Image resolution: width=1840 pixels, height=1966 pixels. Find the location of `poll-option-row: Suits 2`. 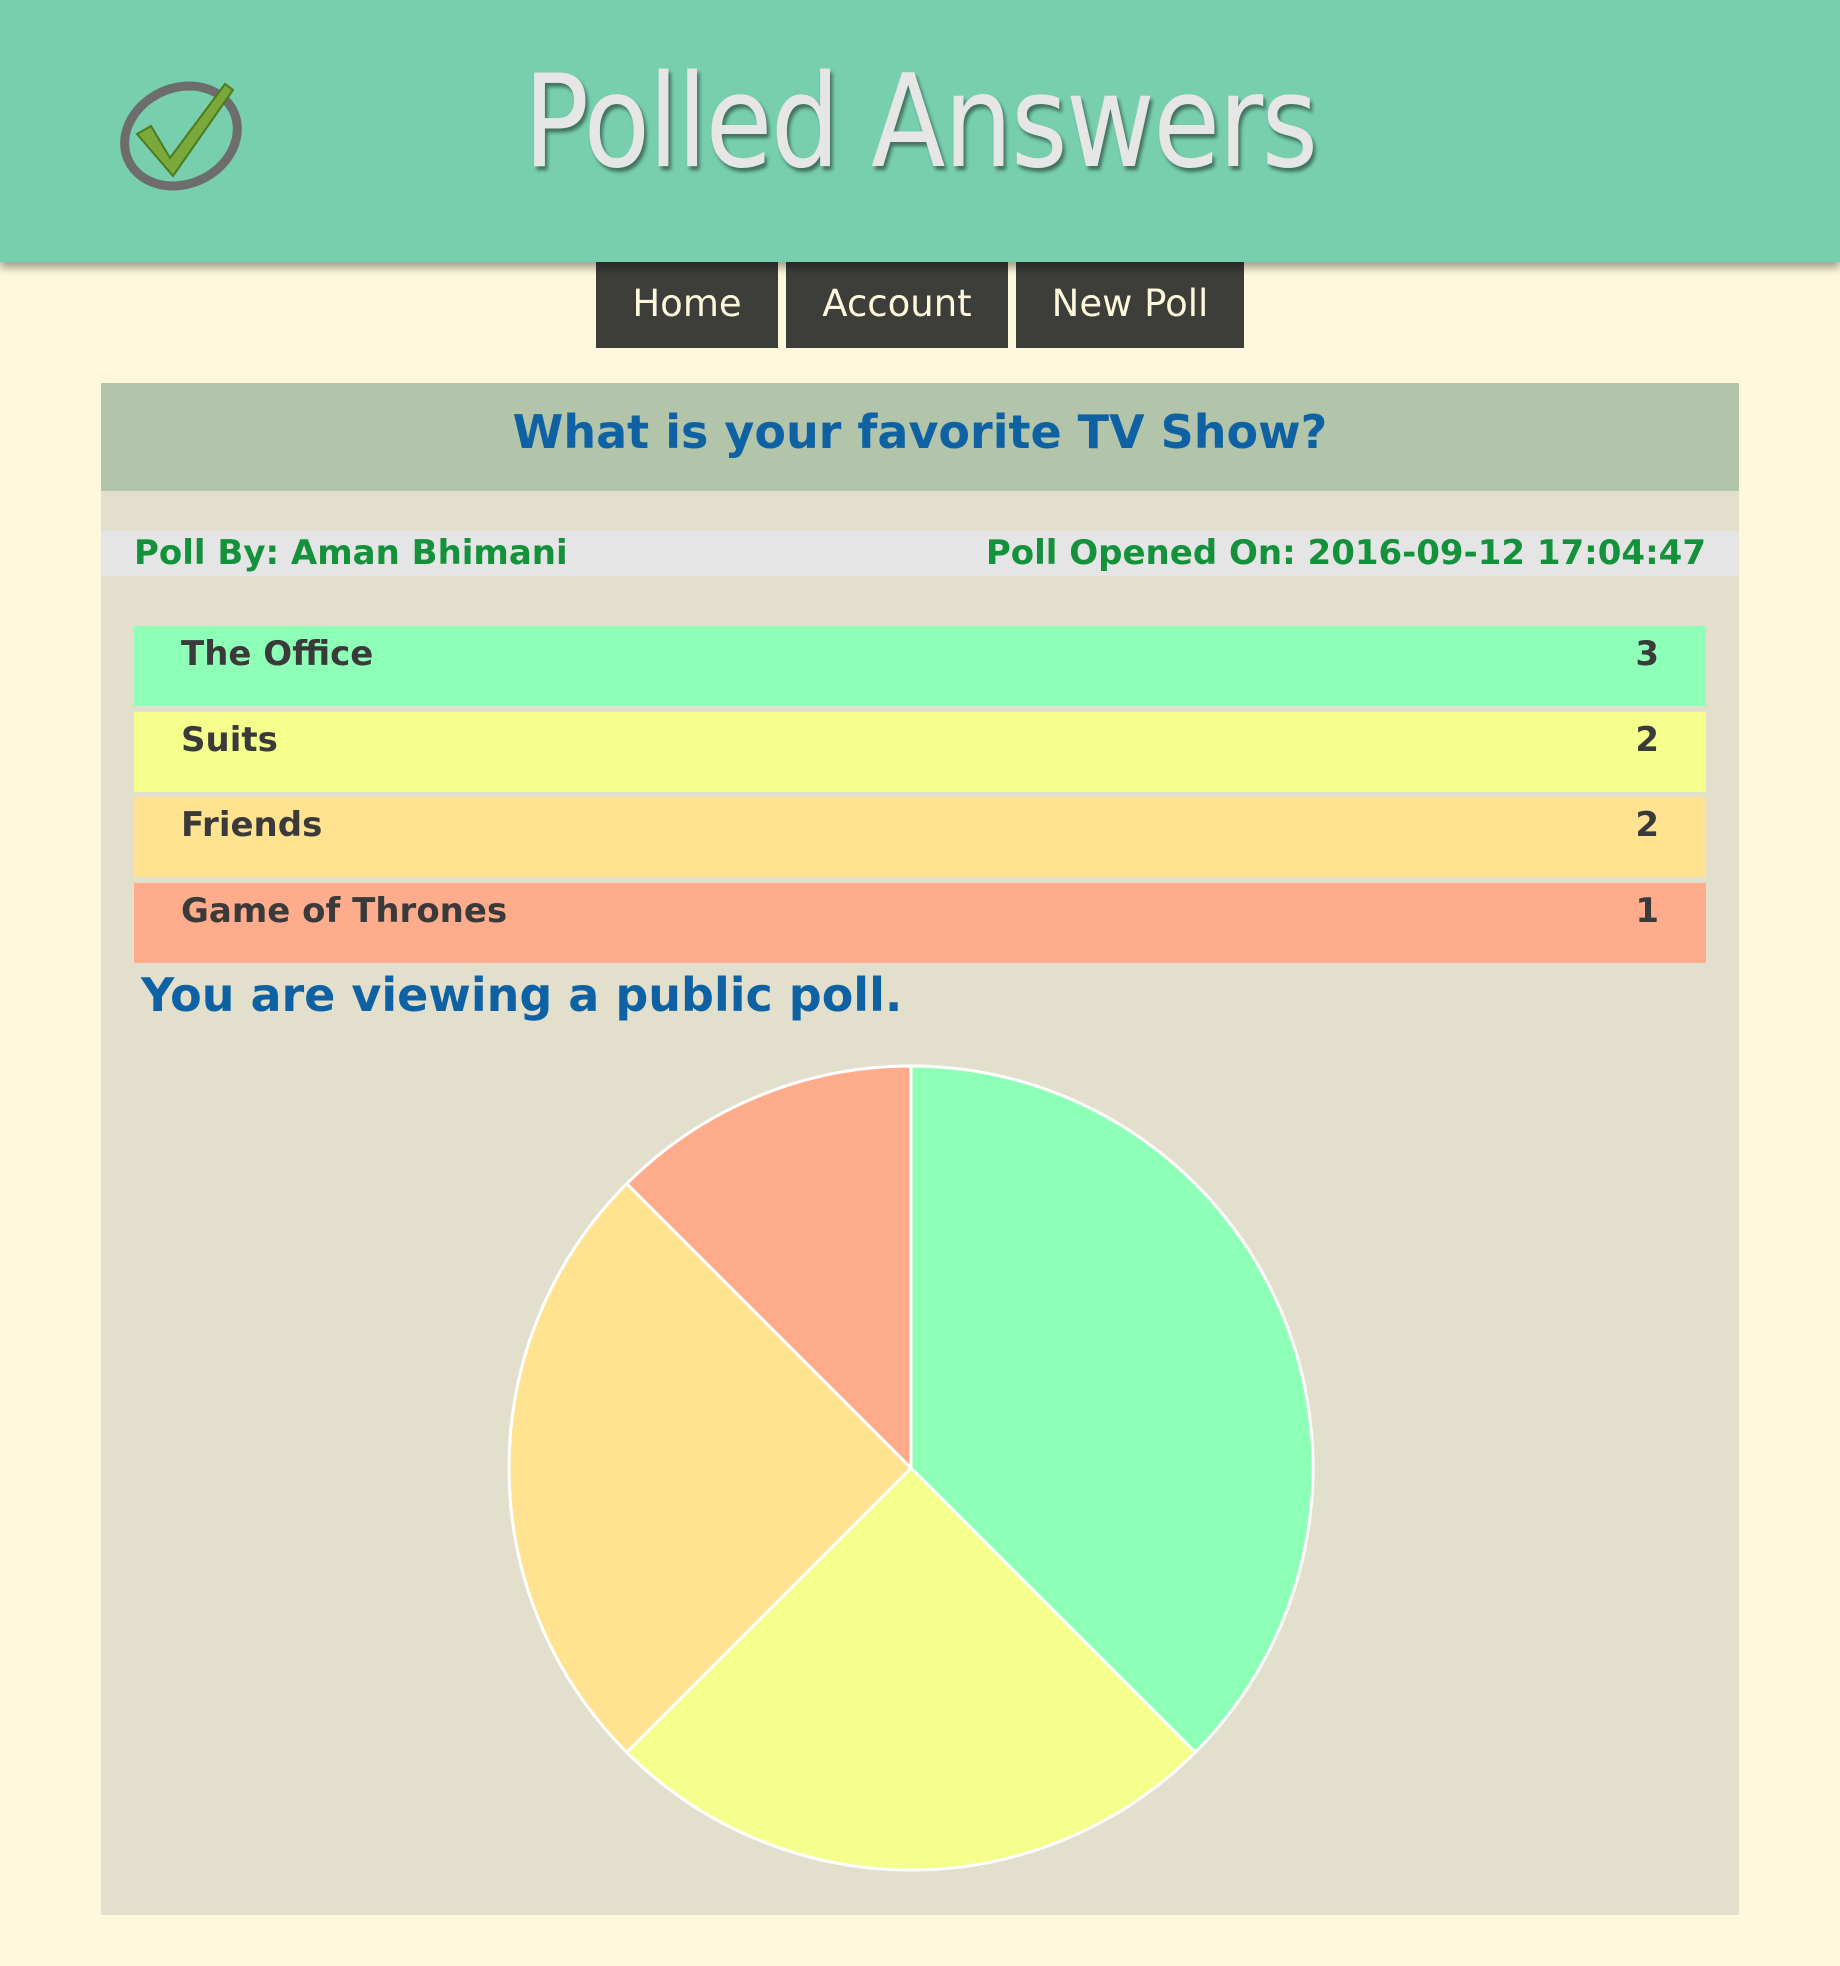

poll-option-row: Suits 2 is located at coordinates (920, 752).